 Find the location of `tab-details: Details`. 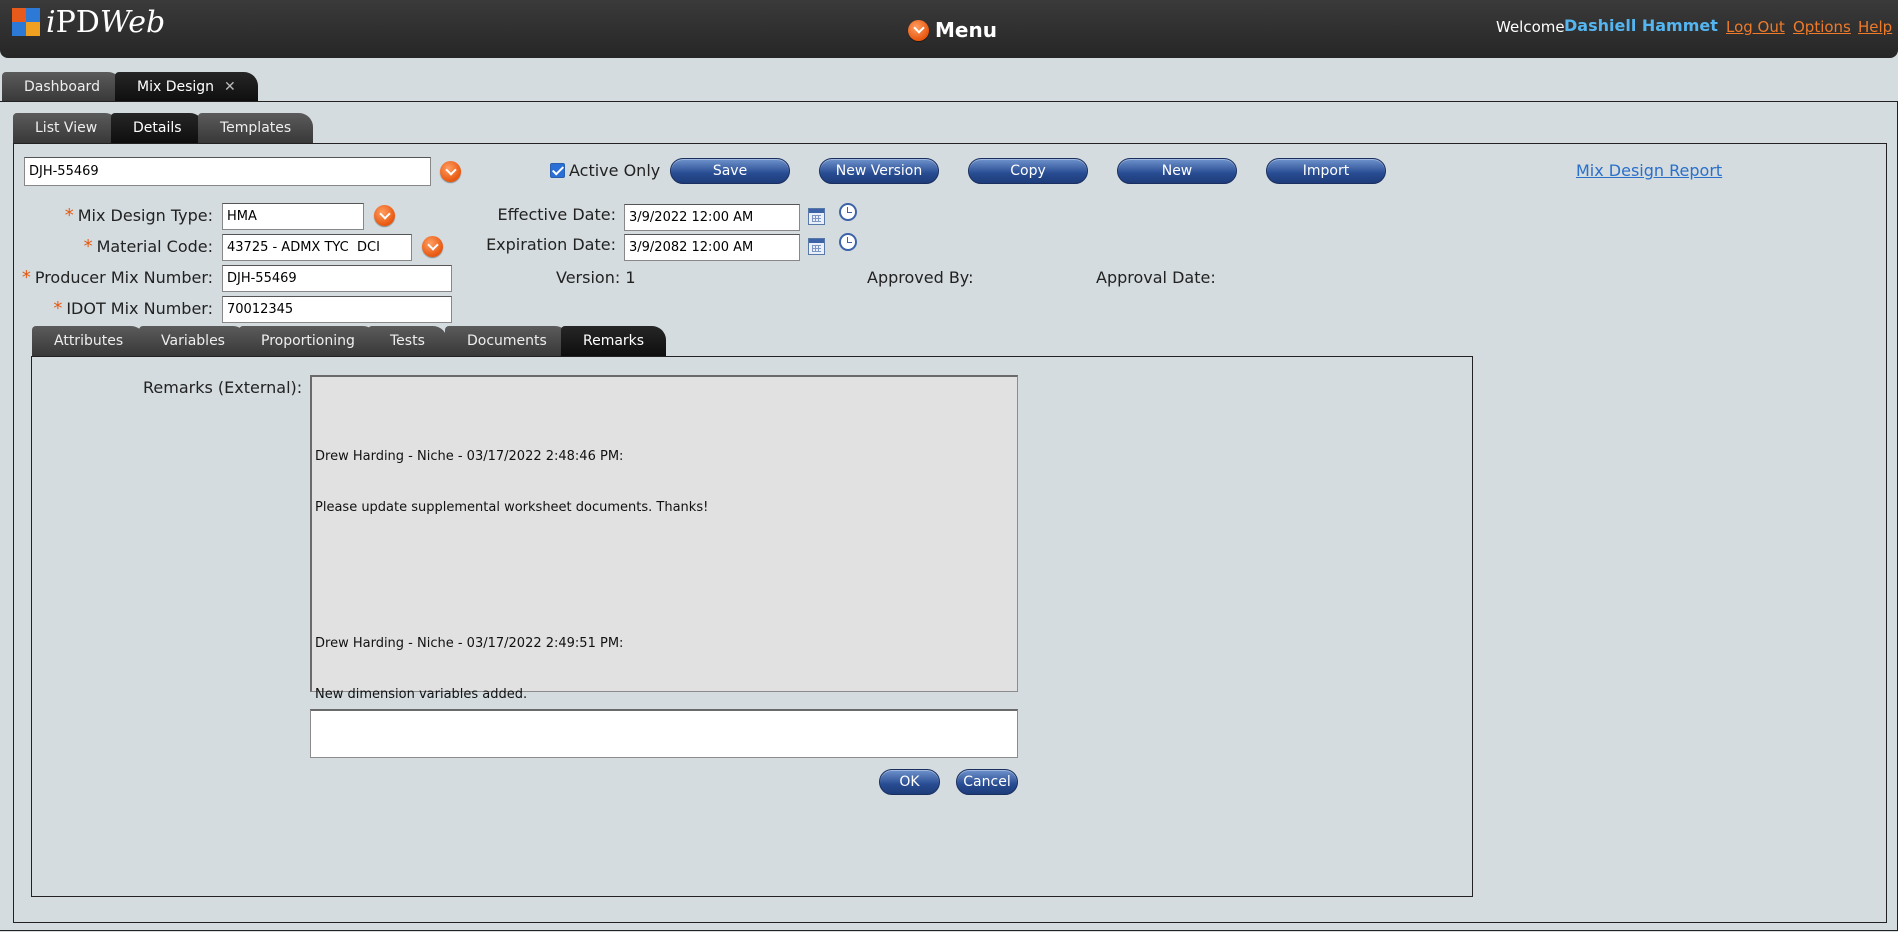

tab-details: Details is located at coordinates (157, 128).